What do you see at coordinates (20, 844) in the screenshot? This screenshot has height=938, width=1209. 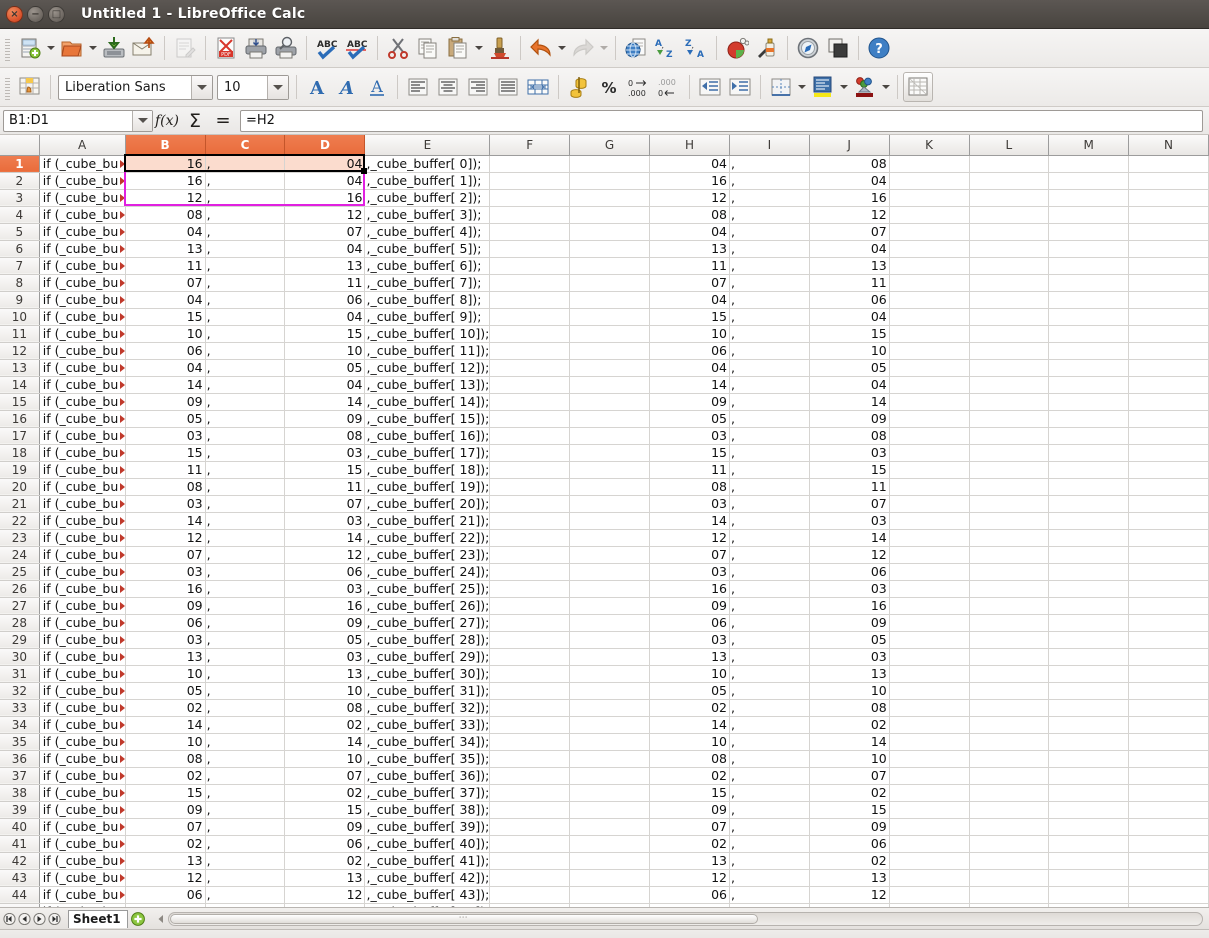 I see `row-header-41: 41` at bounding box center [20, 844].